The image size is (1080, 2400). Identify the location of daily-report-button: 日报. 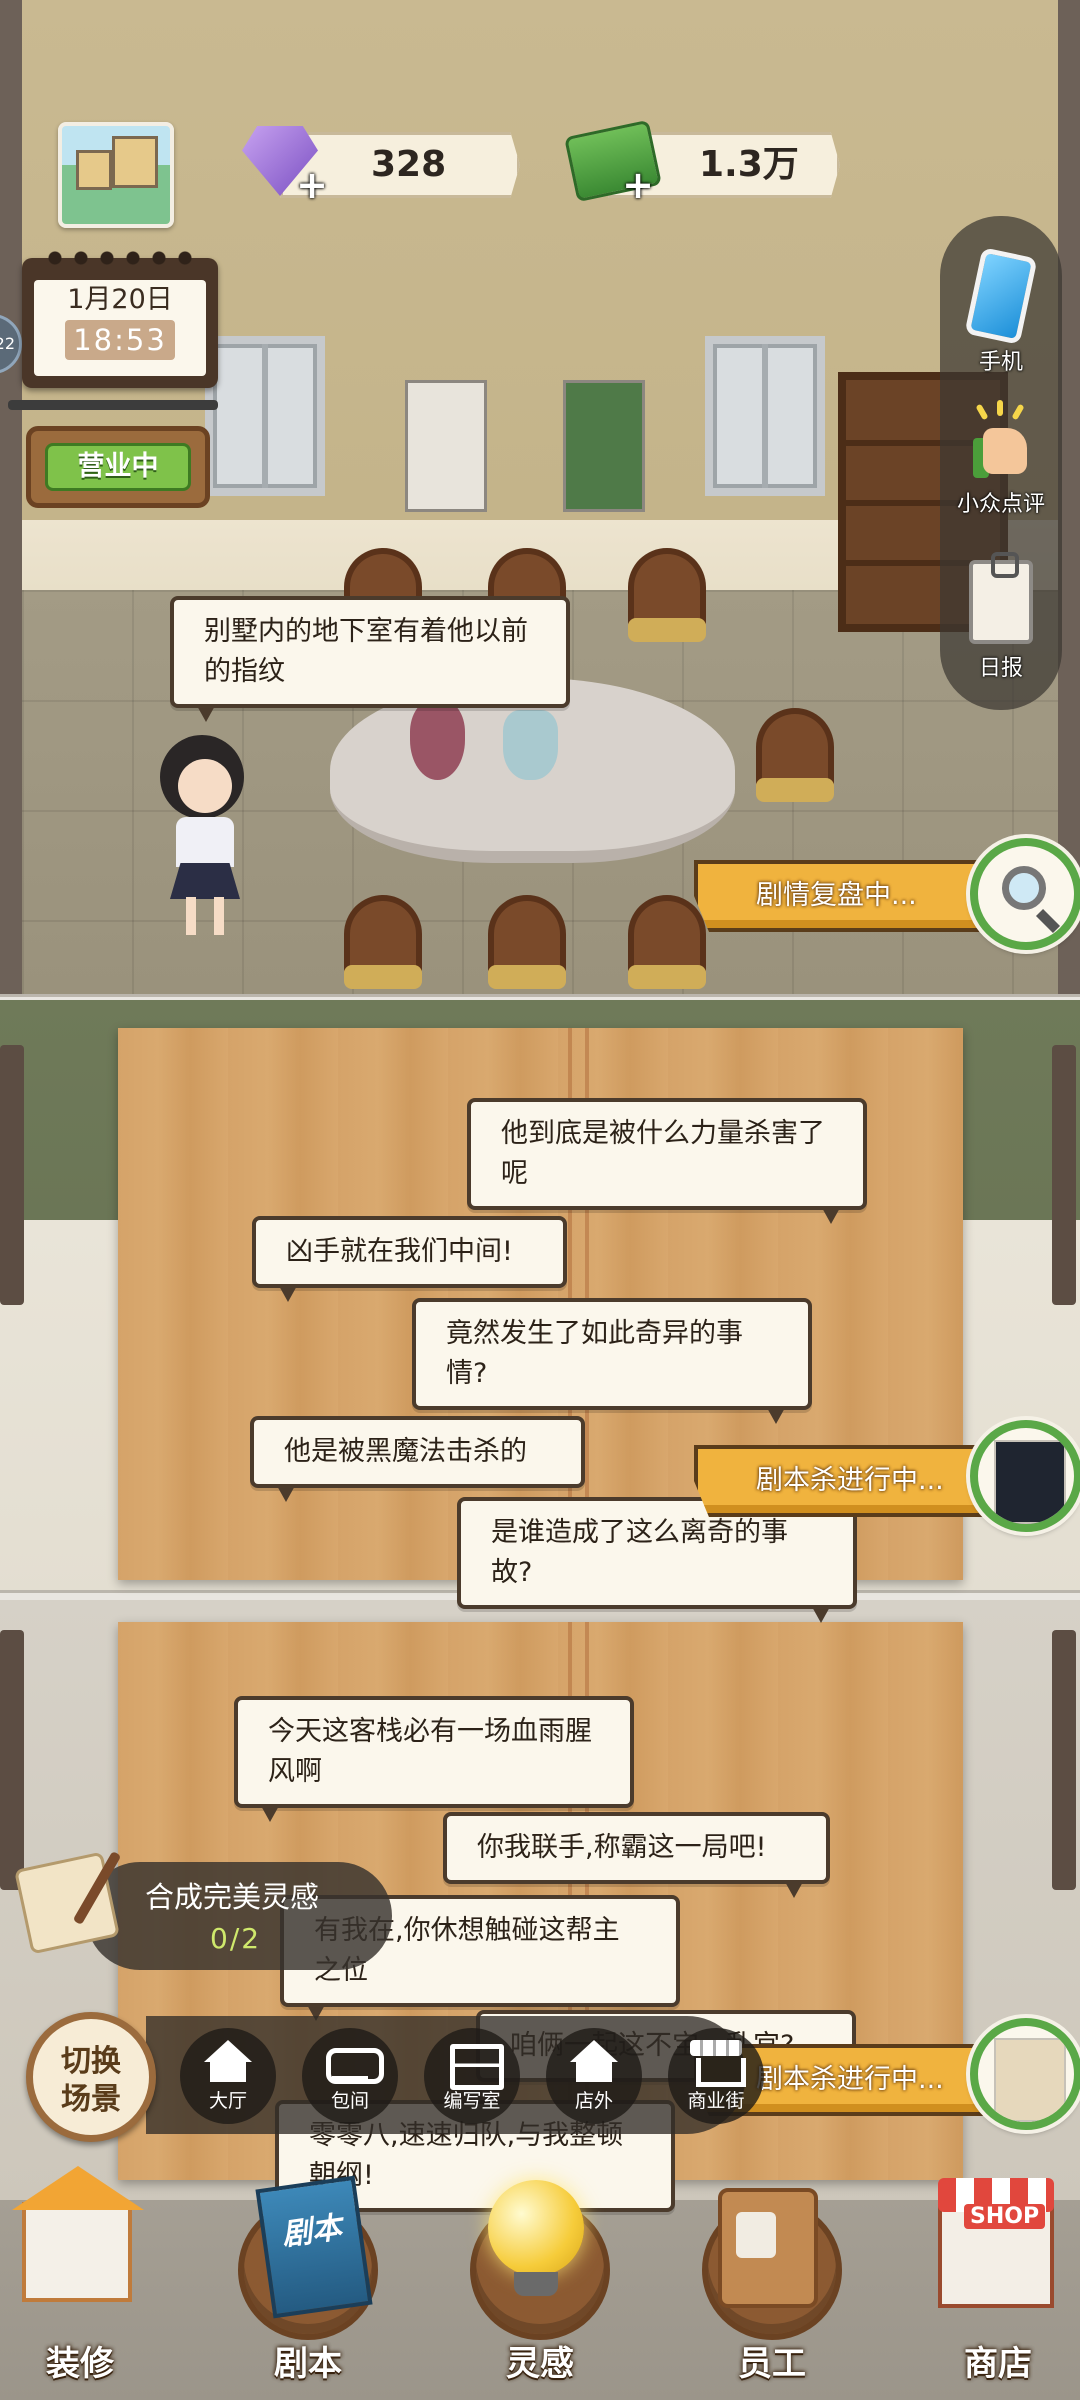
(1001, 617).